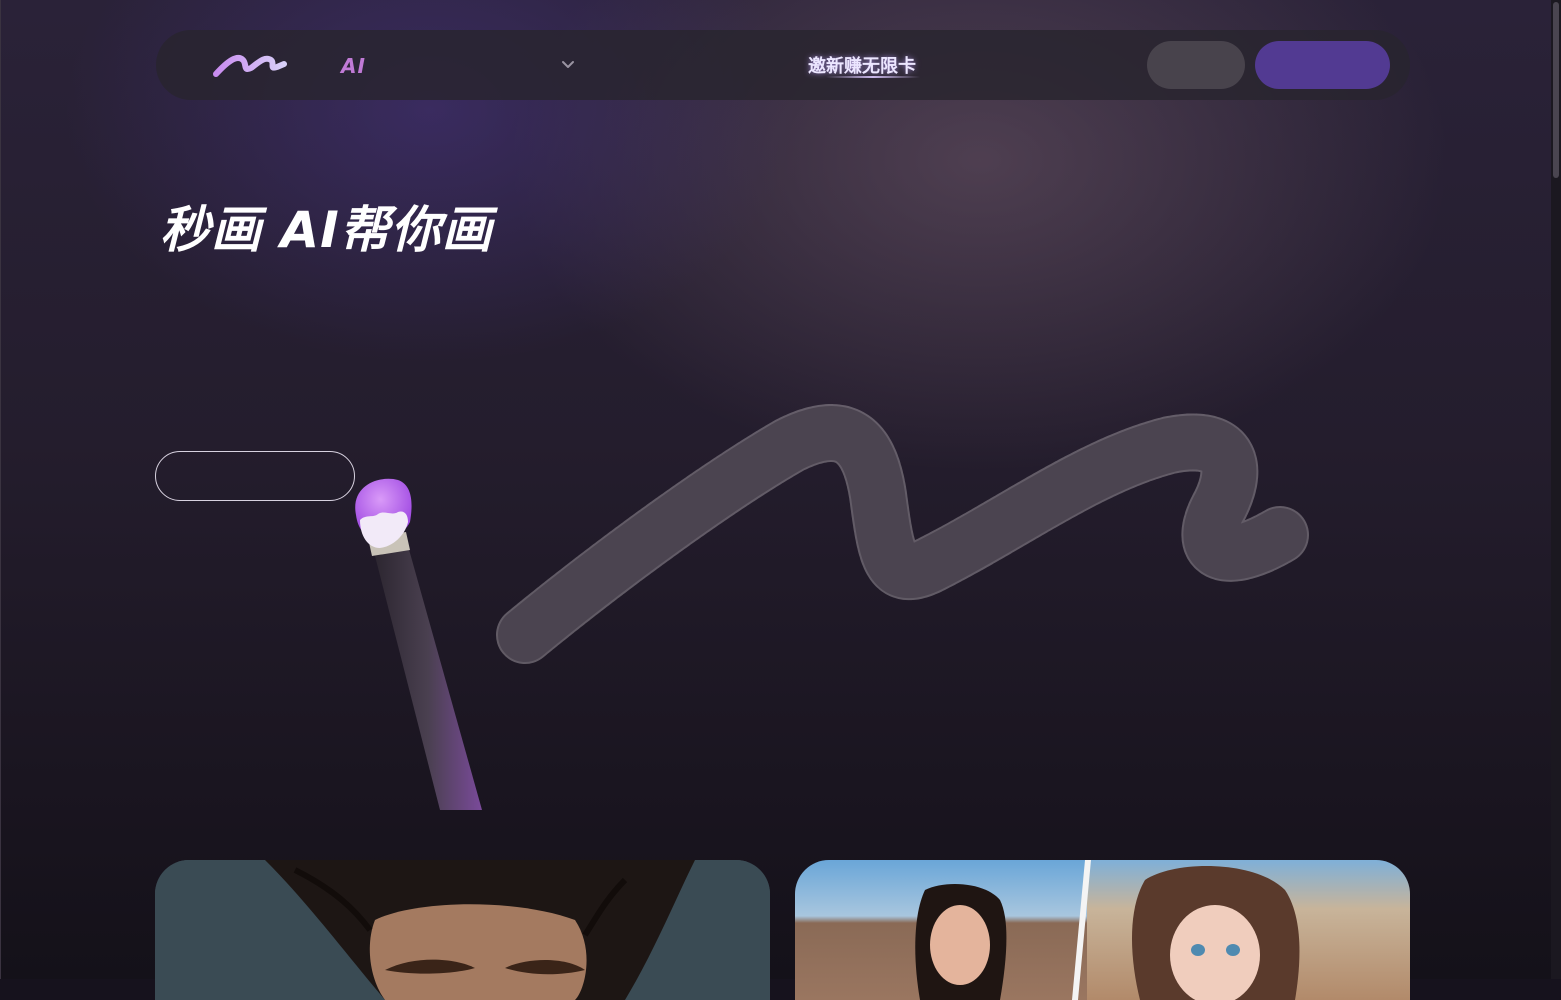 The width and height of the screenshot is (1561, 1000). I want to click on portrait-photo-image, so click(462, 930).